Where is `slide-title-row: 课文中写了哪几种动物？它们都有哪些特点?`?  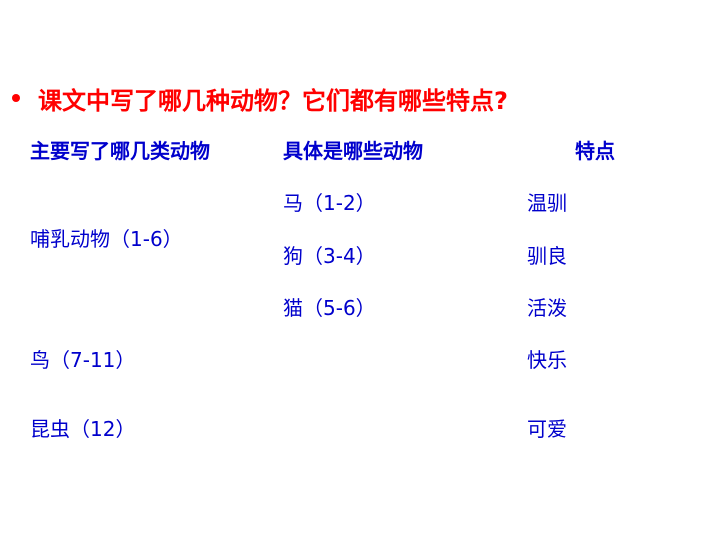
slide-title-row: 课文中写了哪几种动物？它们都有哪些特点? is located at coordinates (258, 98).